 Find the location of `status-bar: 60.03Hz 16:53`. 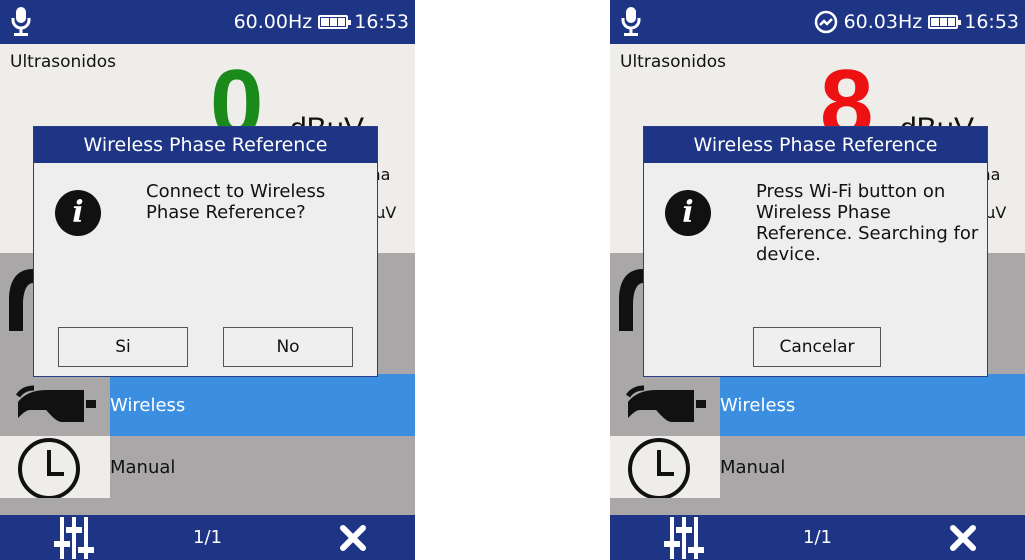

status-bar: 60.03Hz 16:53 is located at coordinates (817, 22).